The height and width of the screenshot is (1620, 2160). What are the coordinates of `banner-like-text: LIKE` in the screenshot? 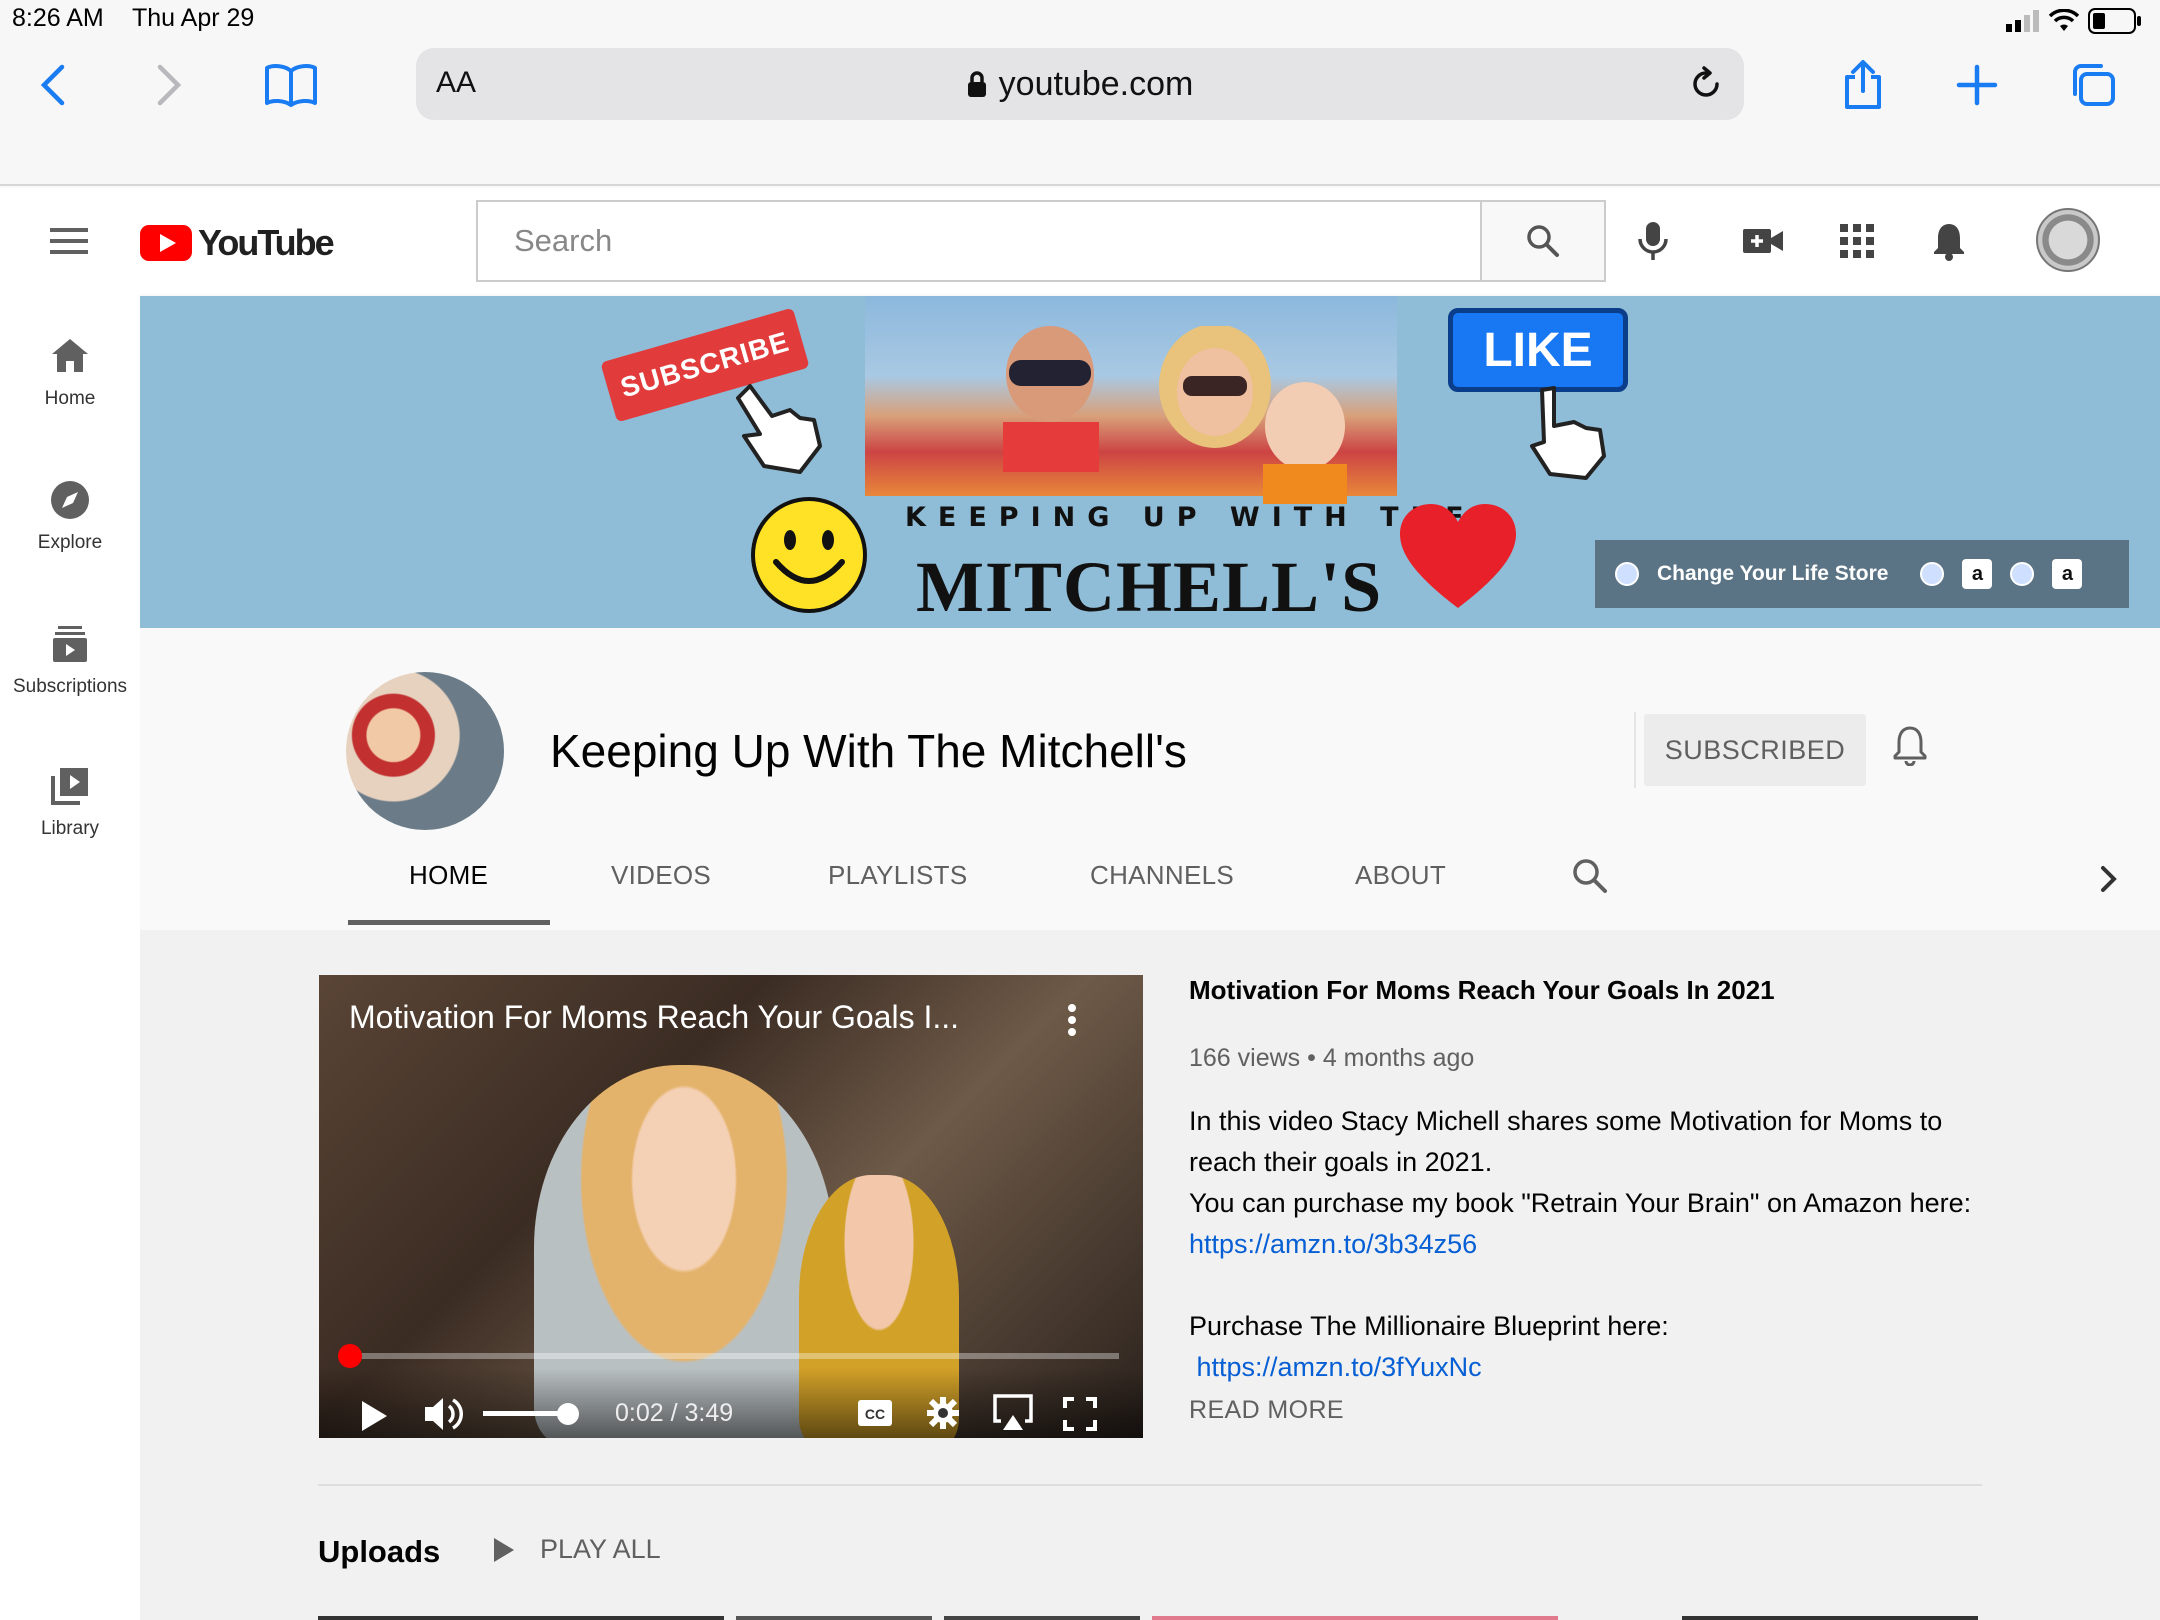 It's located at (1538, 350).